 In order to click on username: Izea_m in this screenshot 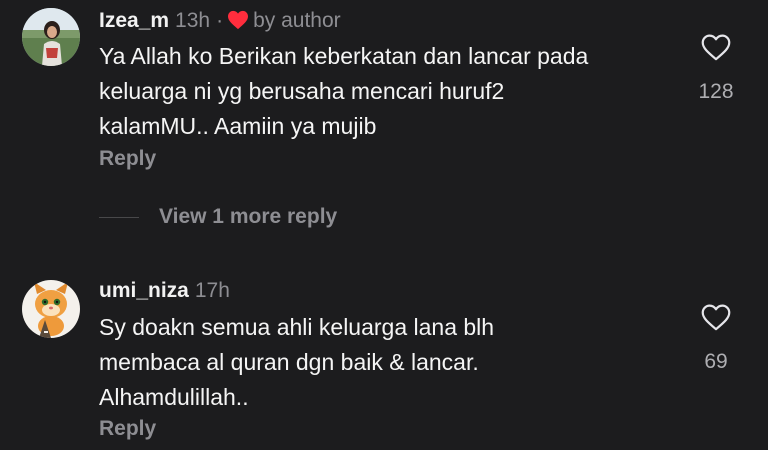, I will do `click(134, 20)`.